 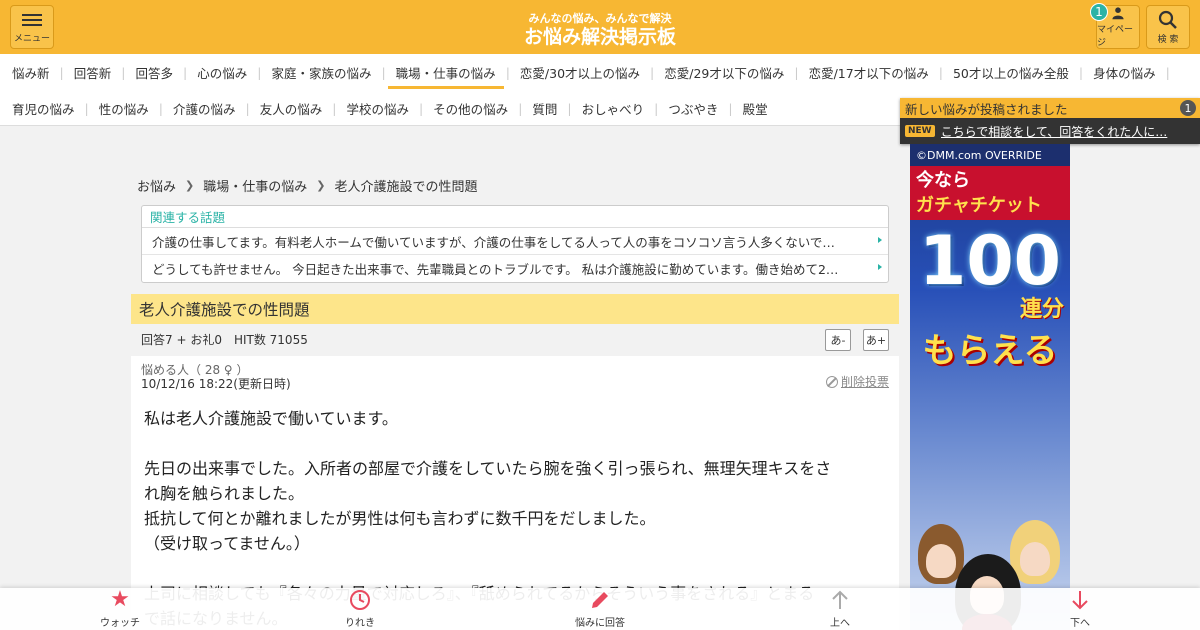 I want to click on breadcrumb-current: 老人介護施設での性問題, so click(x=406, y=187).